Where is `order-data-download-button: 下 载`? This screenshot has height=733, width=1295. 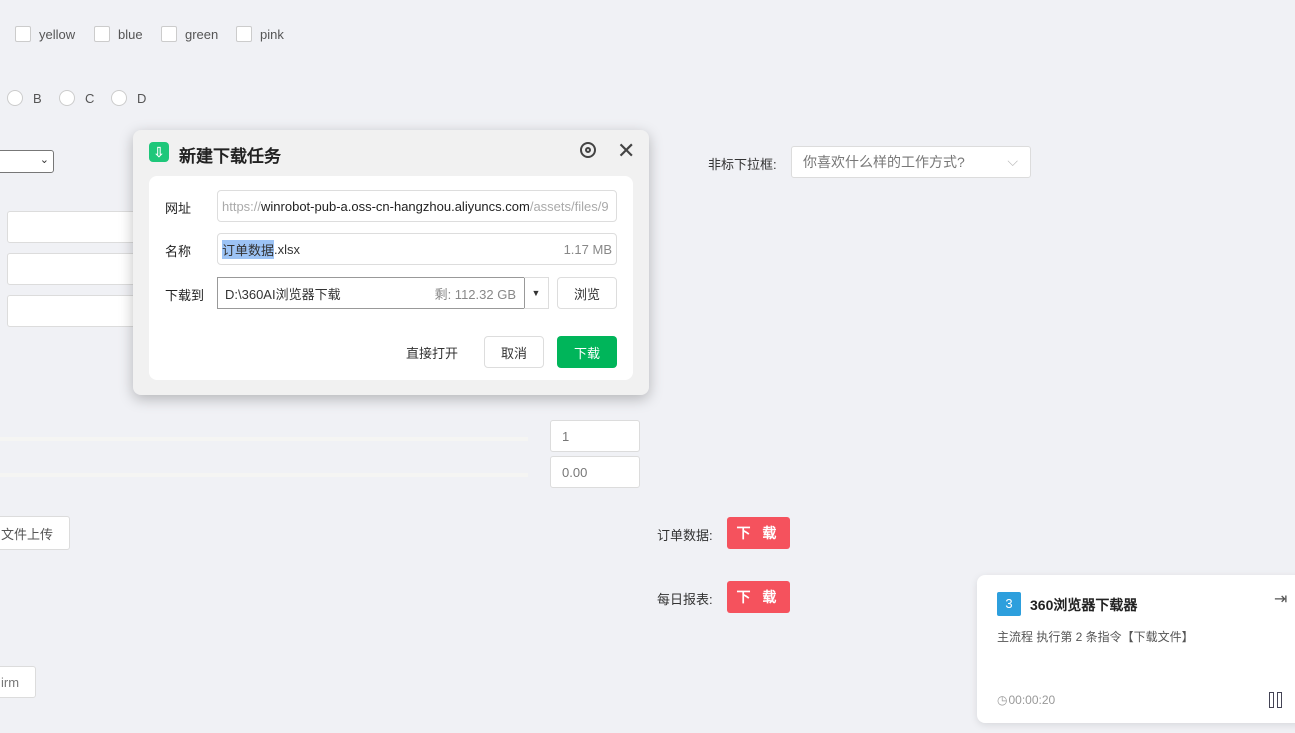 order-data-download-button: 下 载 is located at coordinates (758, 533).